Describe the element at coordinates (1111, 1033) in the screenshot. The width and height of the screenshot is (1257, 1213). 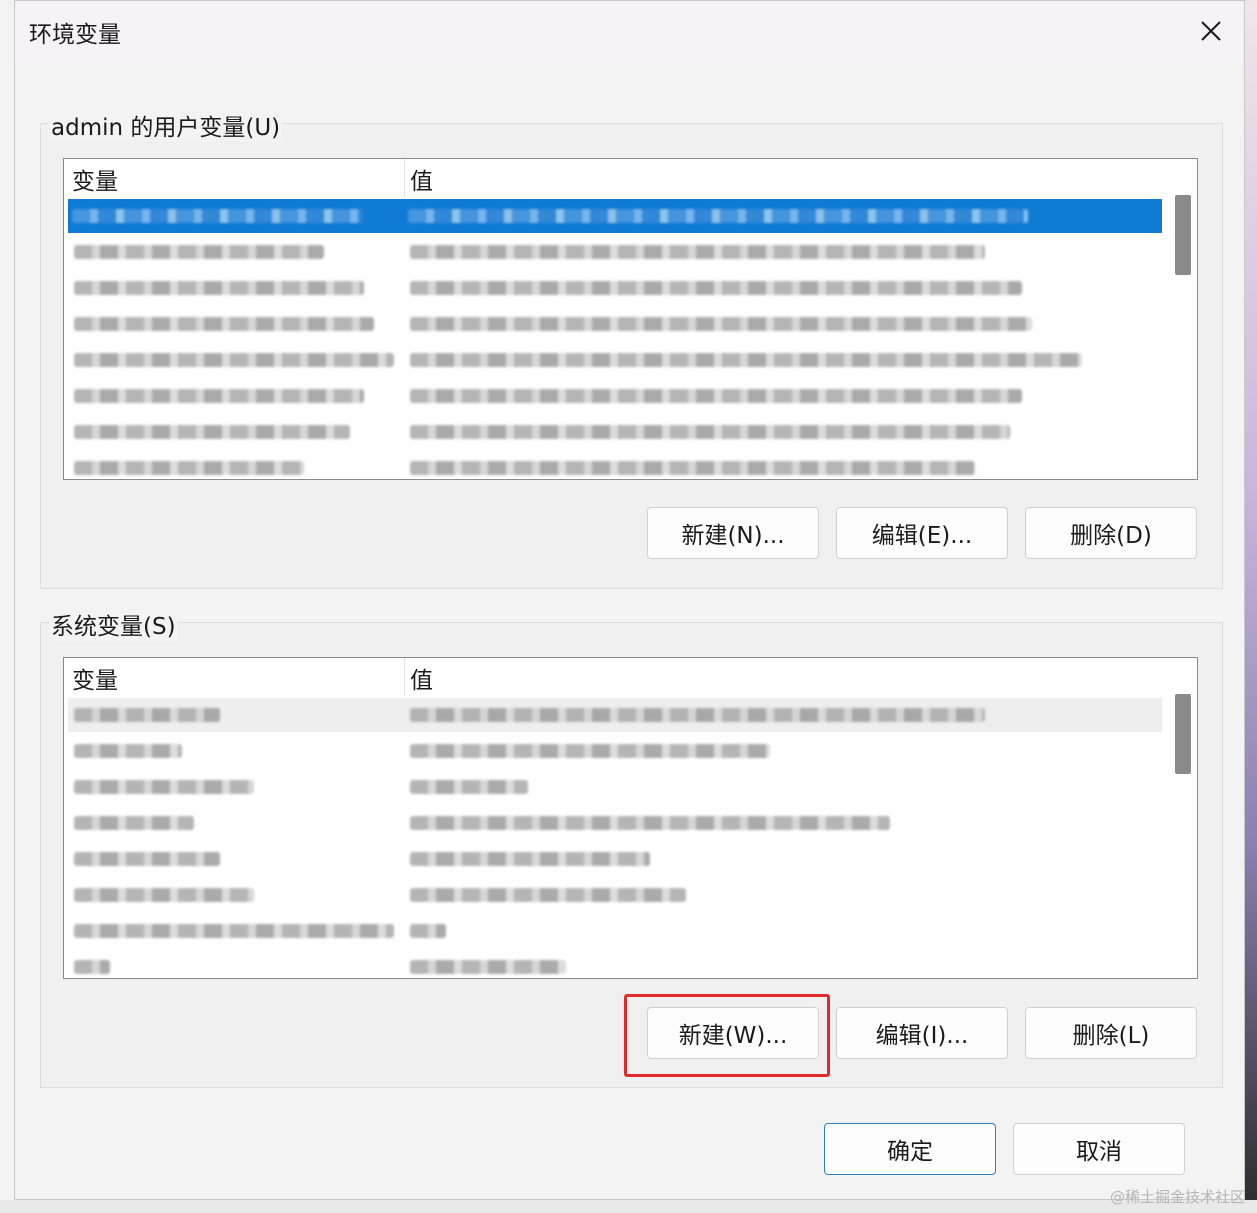
I see `system-delete-button: 删除(L)` at that location.